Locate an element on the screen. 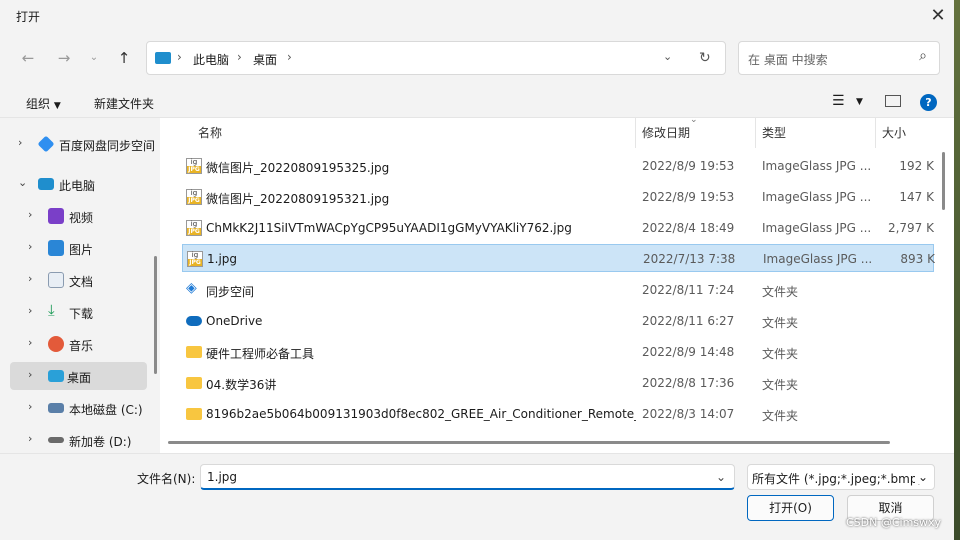 This screenshot has width=960, height=540. baidu-sync-icon is located at coordinates (46, 144).